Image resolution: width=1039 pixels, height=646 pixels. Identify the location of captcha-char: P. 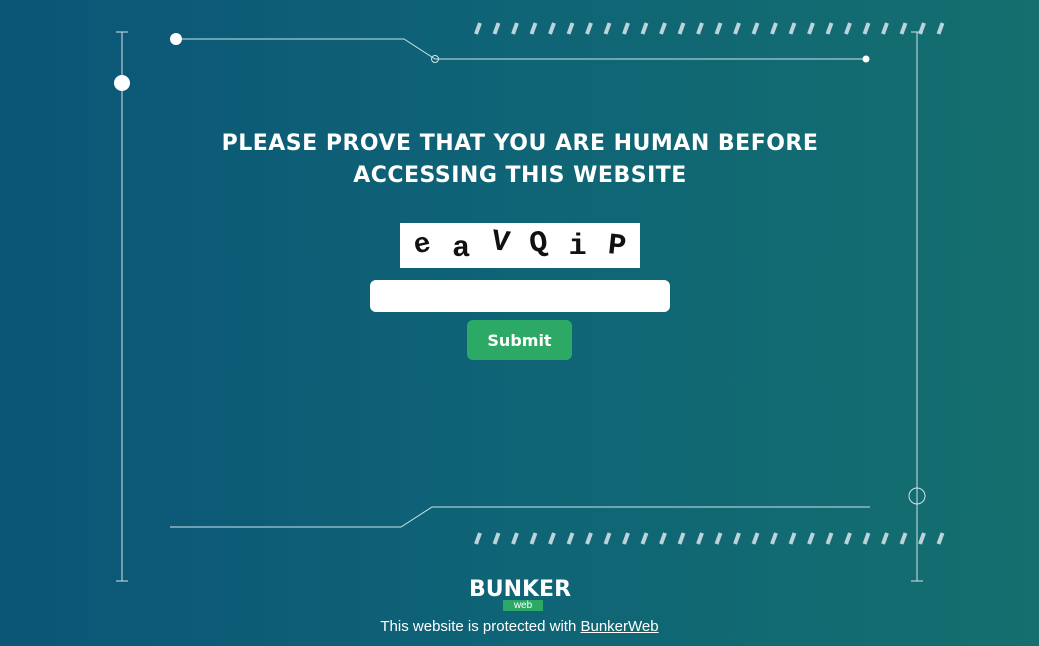
(616, 246).